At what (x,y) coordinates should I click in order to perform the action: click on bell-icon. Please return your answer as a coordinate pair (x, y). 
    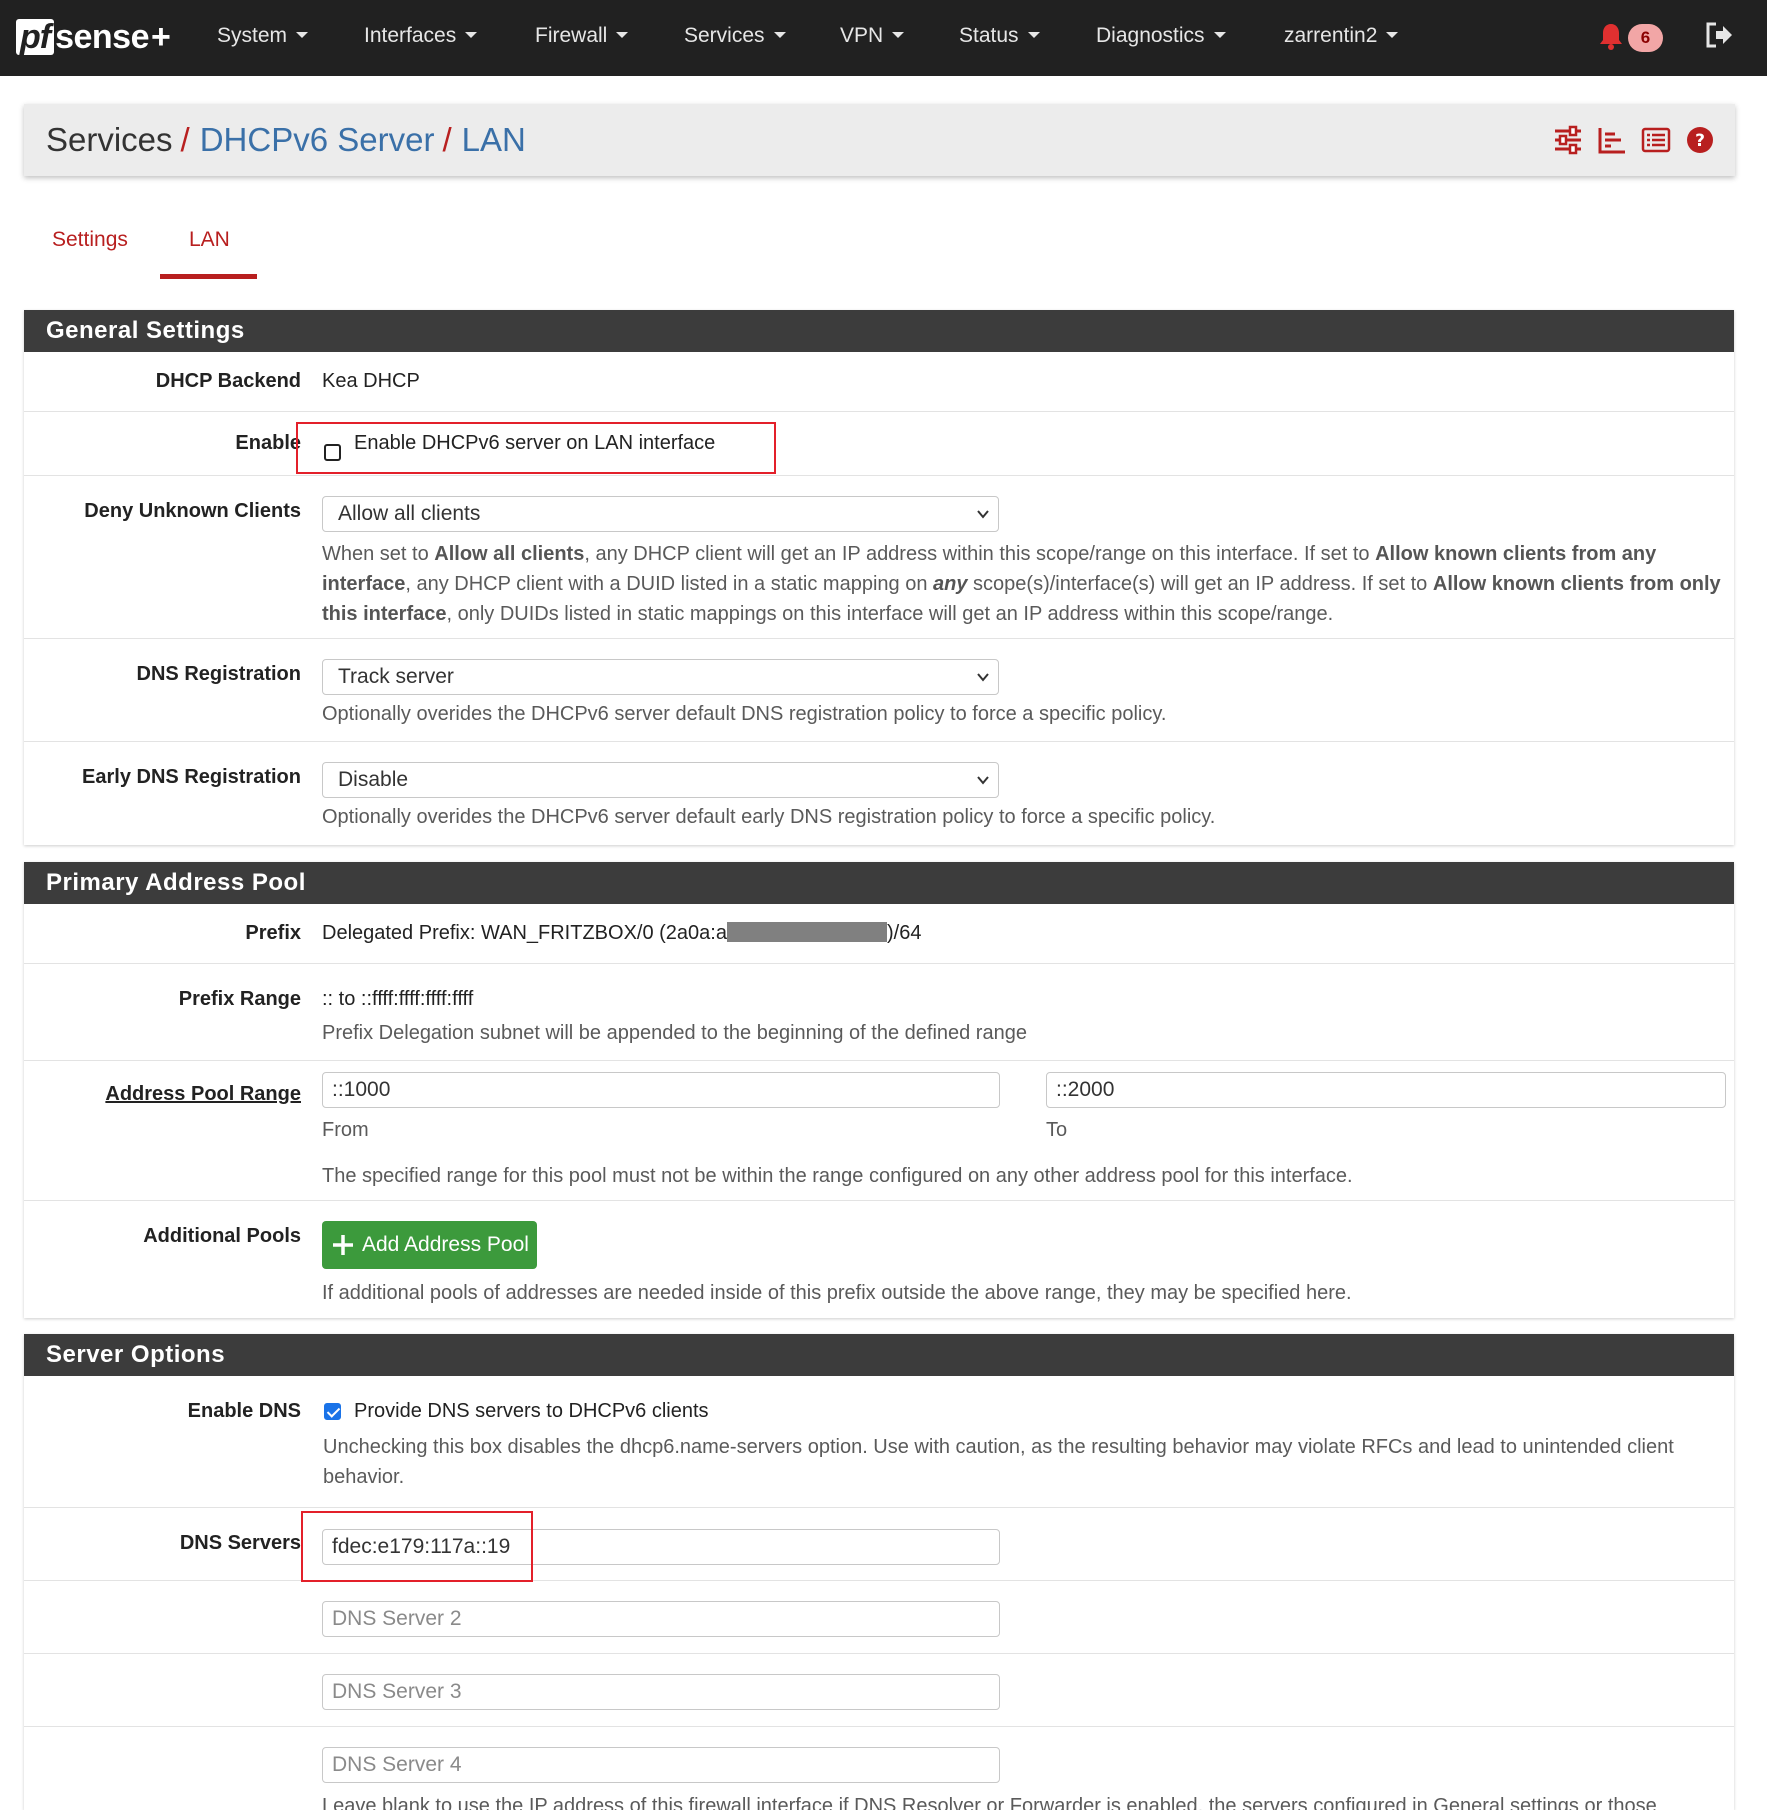
    Looking at the image, I should click on (1611, 36).